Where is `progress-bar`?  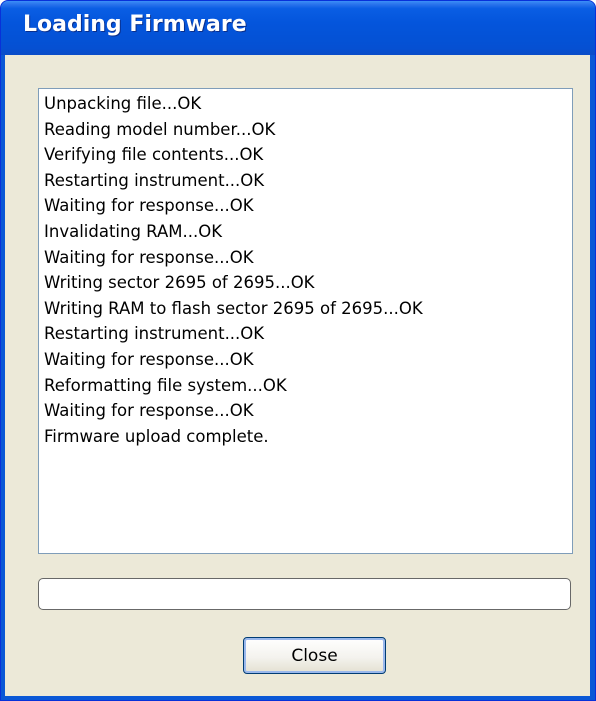
progress-bar is located at coordinates (304, 594).